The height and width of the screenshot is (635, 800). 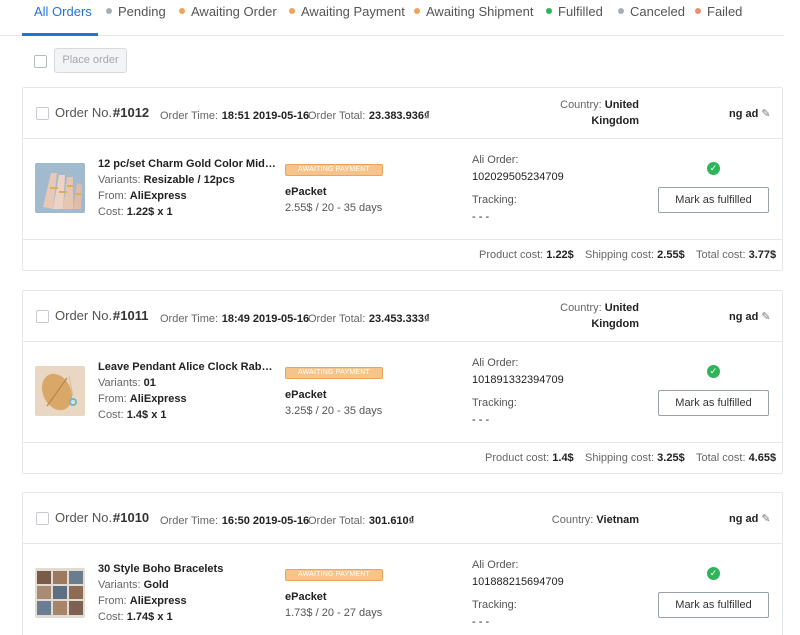 I want to click on tab-awaiting-shipment: Awaiting Shipment, so click(x=473, y=12).